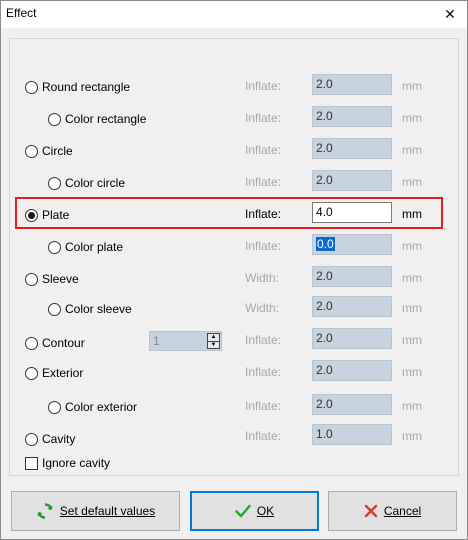 The width and height of the screenshot is (468, 540). What do you see at coordinates (352, 404) in the screenshot?
I see `color-exterior-inflate-field: 2.0` at bounding box center [352, 404].